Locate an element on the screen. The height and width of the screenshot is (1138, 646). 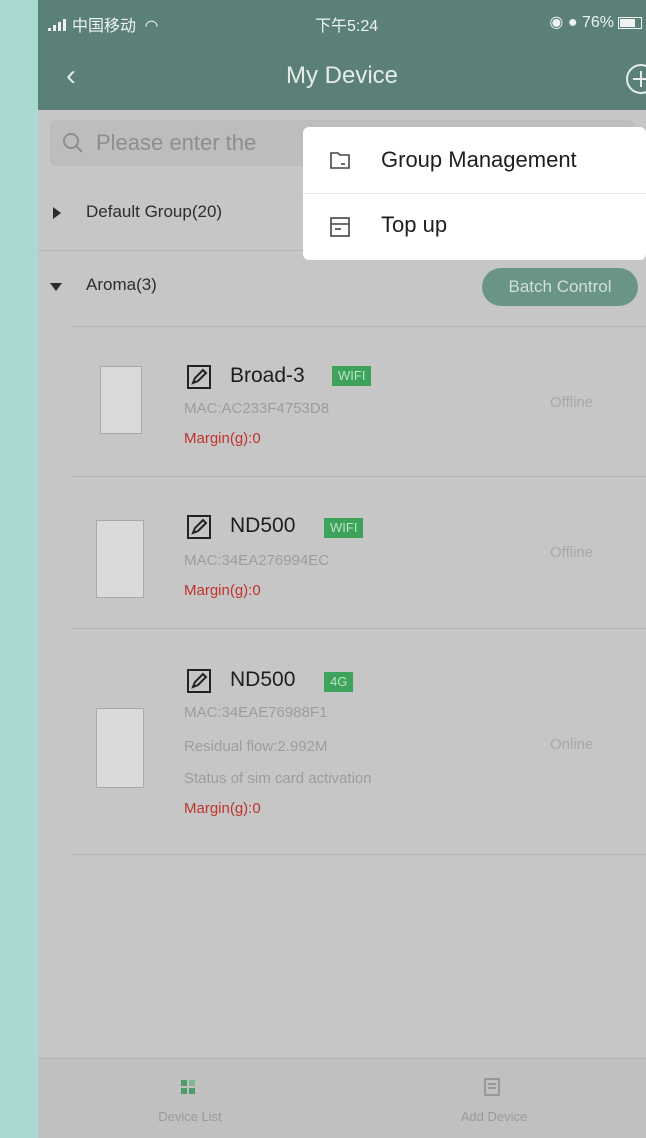
search-icon is located at coordinates (73, 143).